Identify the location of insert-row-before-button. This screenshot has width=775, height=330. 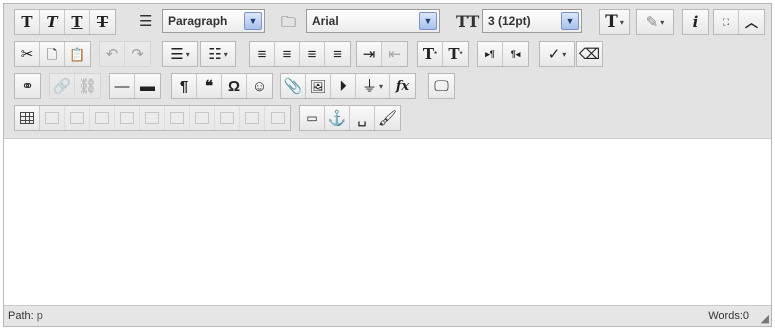
(52, 118).